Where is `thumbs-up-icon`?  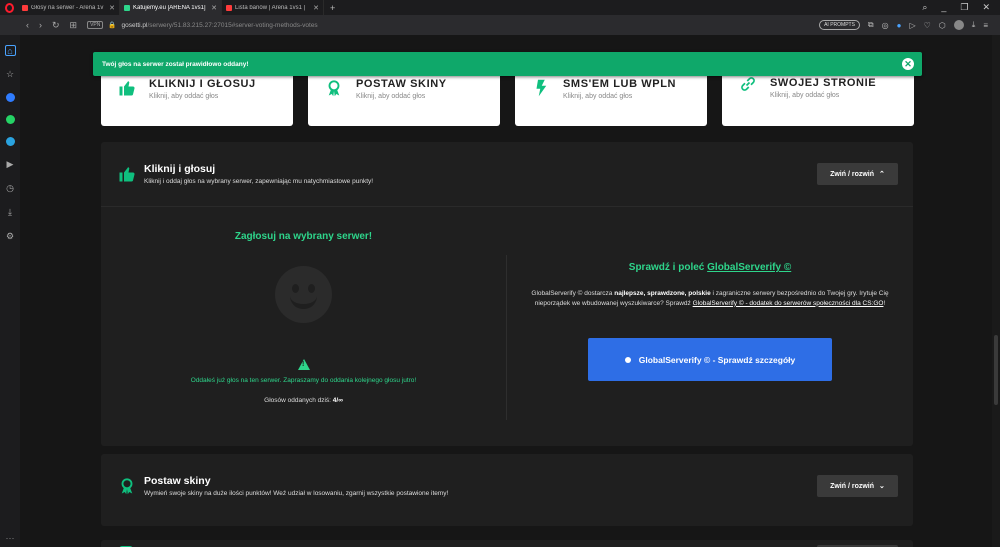 thumbs-up-icon is located at coordinates (127, 174).